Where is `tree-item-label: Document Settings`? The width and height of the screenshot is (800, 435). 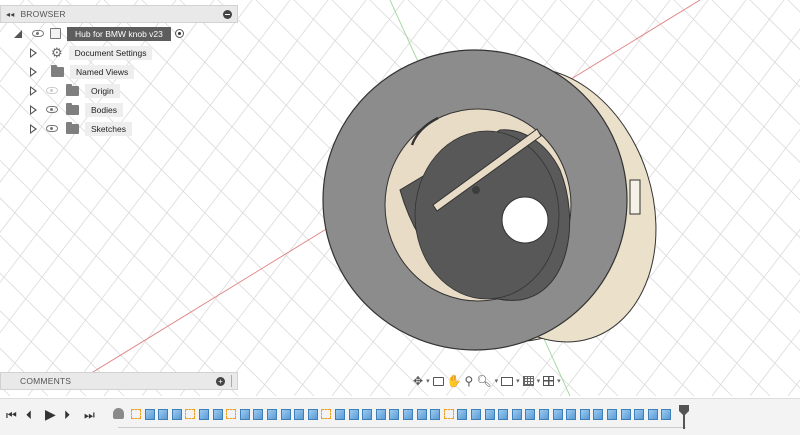 tree-item-label: Document Settings is located at coordinates (110, 52).